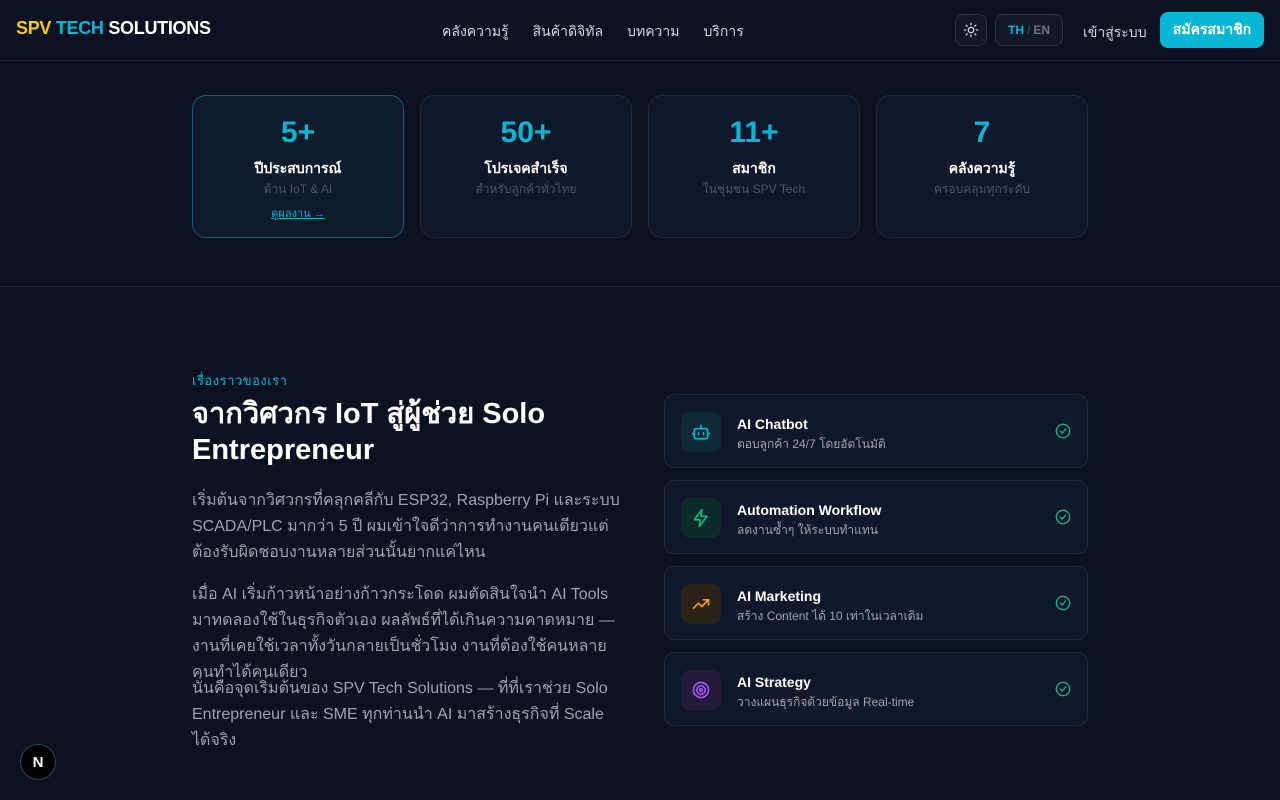 The height and width of the screenshot is (800, 1280). I want to click on stat-label: ปีประสบการณ์, so click(298, 168).